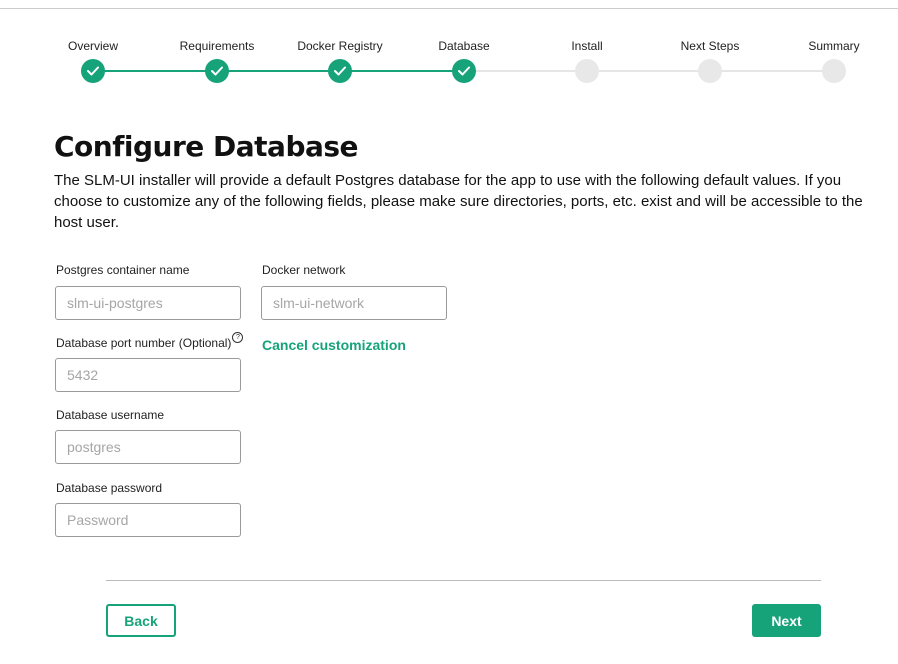 This screenshot has width=898, height=664. Describe the element at coordinates (238, 337) in the screenshot. I see `question-circle-icon: ?` at that location.